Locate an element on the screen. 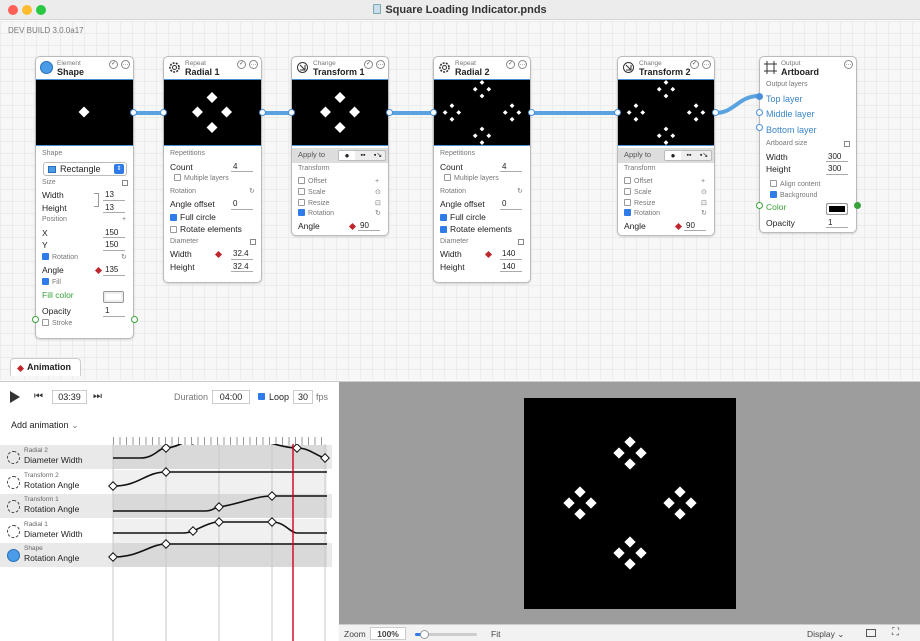 This screenshot has width=920, height=641. loop-checkbox is located at coordinates (261, 396).